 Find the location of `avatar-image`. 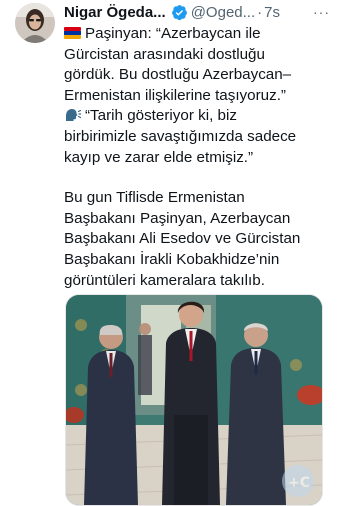

avatar-image is located at coordinates (35, 23).